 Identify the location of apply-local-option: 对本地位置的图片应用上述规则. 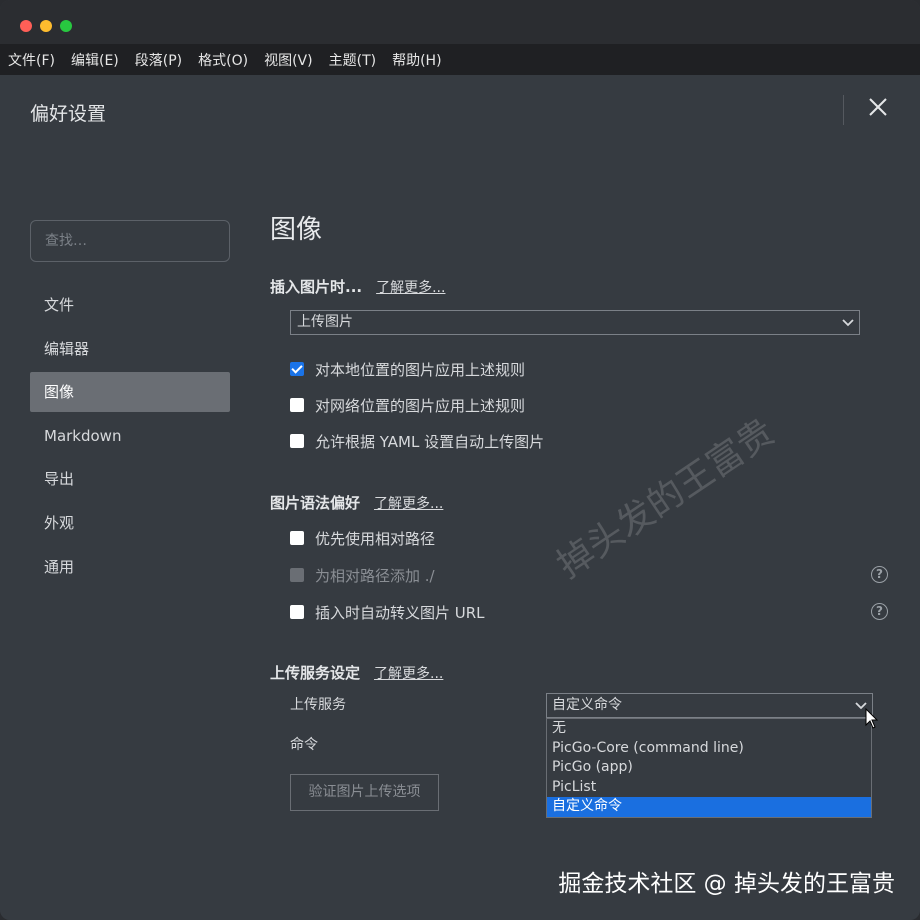
(407, 369).